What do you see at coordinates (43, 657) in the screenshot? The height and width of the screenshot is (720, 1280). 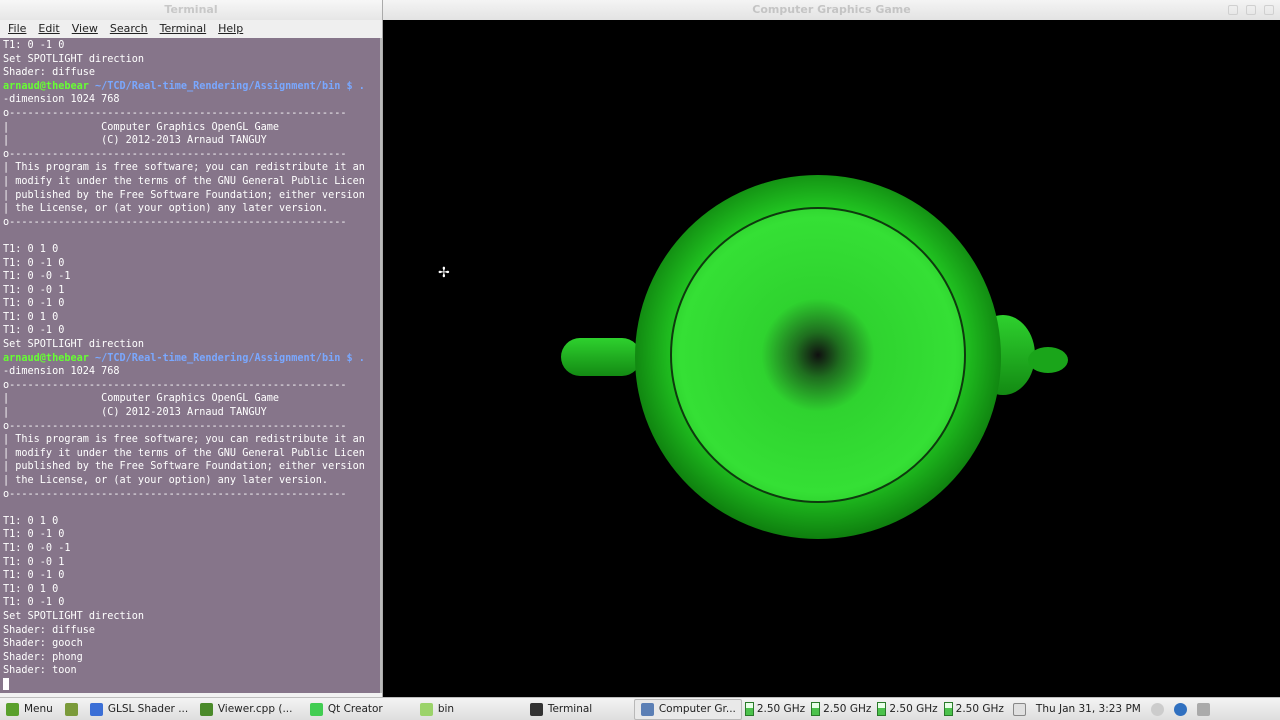 I see `terminal-line: Shader: phong` at bounding box center [43, 657].